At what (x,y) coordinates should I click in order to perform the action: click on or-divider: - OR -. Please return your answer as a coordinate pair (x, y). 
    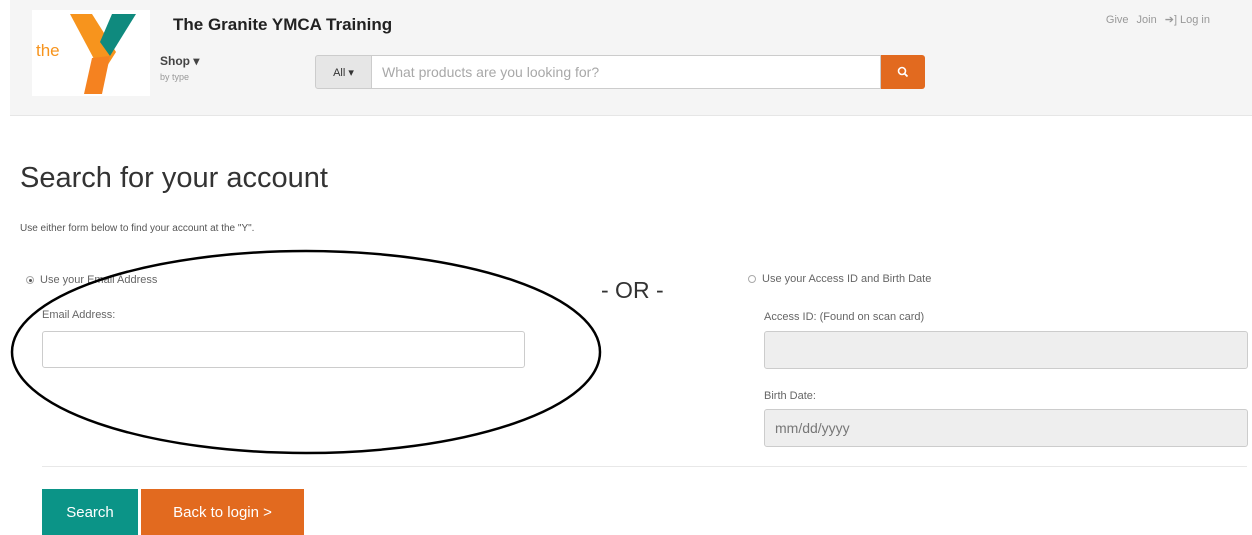
    Looking at the image, I should click on (632, 290).